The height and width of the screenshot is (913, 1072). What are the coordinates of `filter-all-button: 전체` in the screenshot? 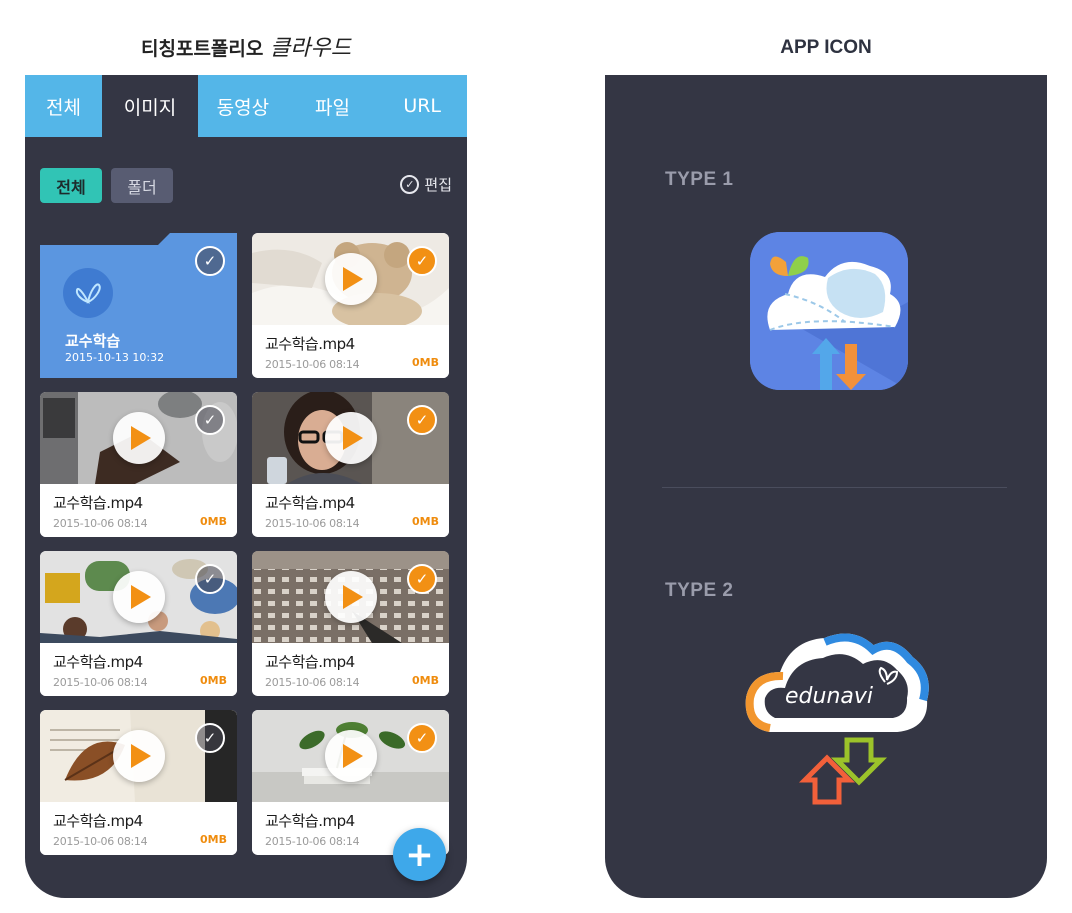 It's located at (71, 185).